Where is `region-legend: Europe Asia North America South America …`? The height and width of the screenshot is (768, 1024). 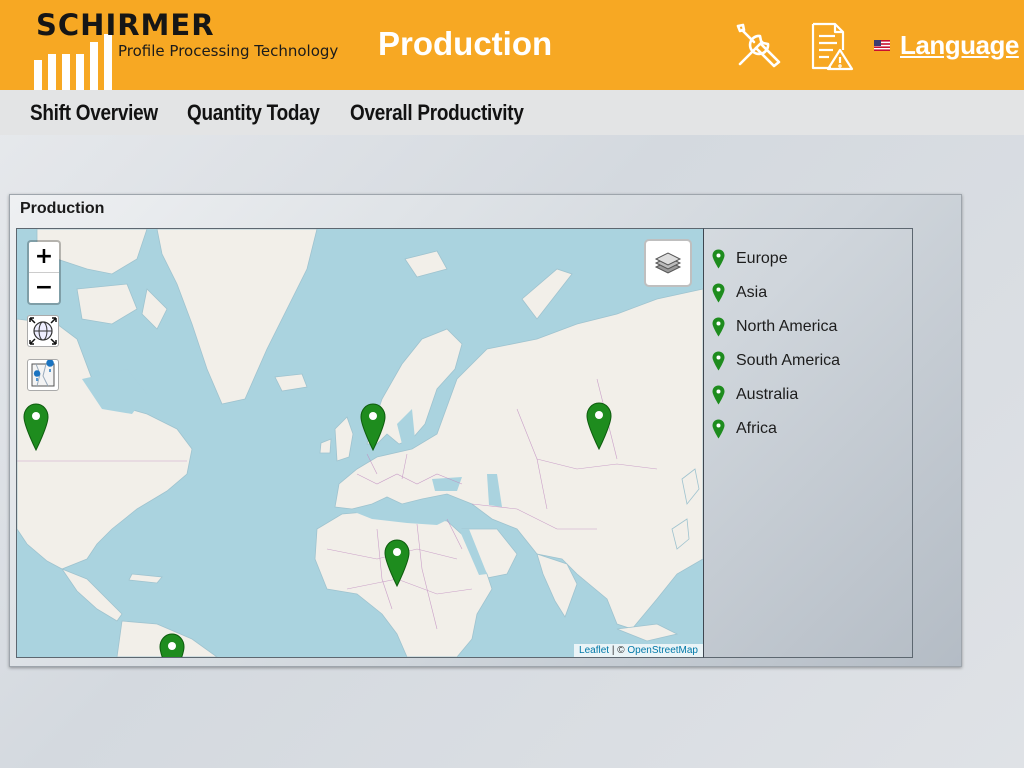
region-legend: Europe Asia North America South America … is located at coordinates (808, 443).